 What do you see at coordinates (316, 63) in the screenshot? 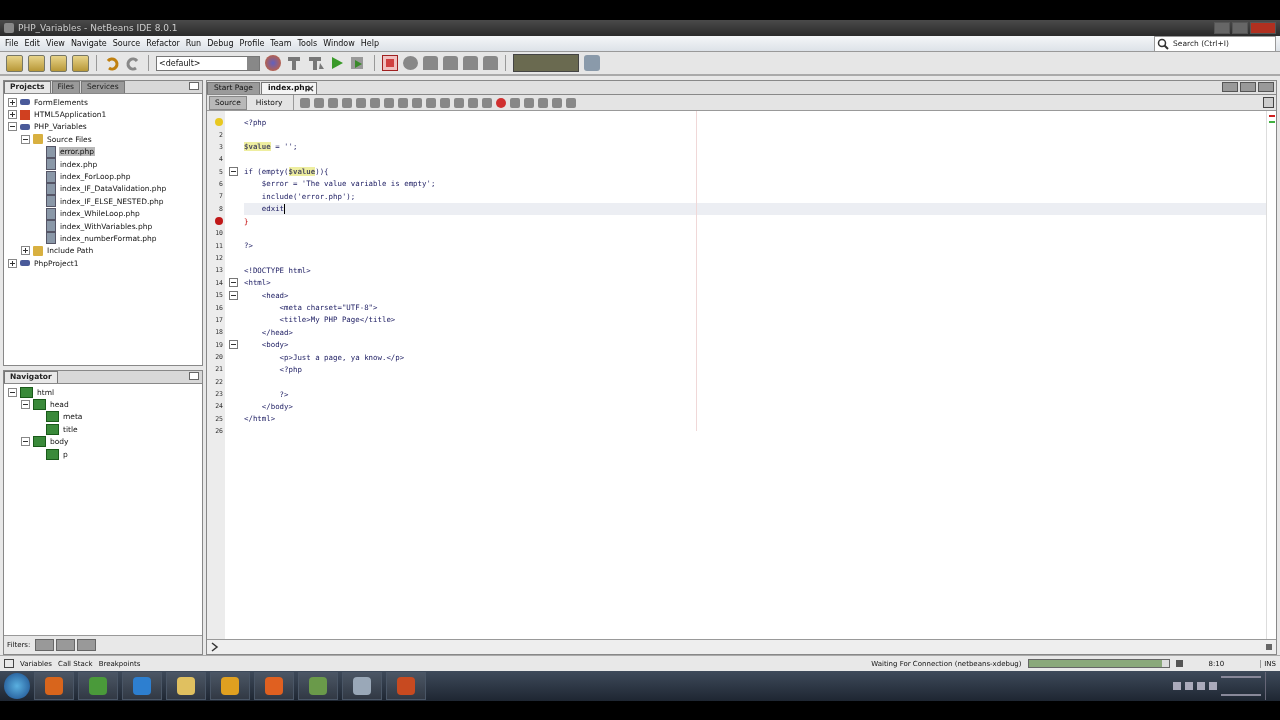
I see `clean-build-icon` at bounding box center [316, 63].